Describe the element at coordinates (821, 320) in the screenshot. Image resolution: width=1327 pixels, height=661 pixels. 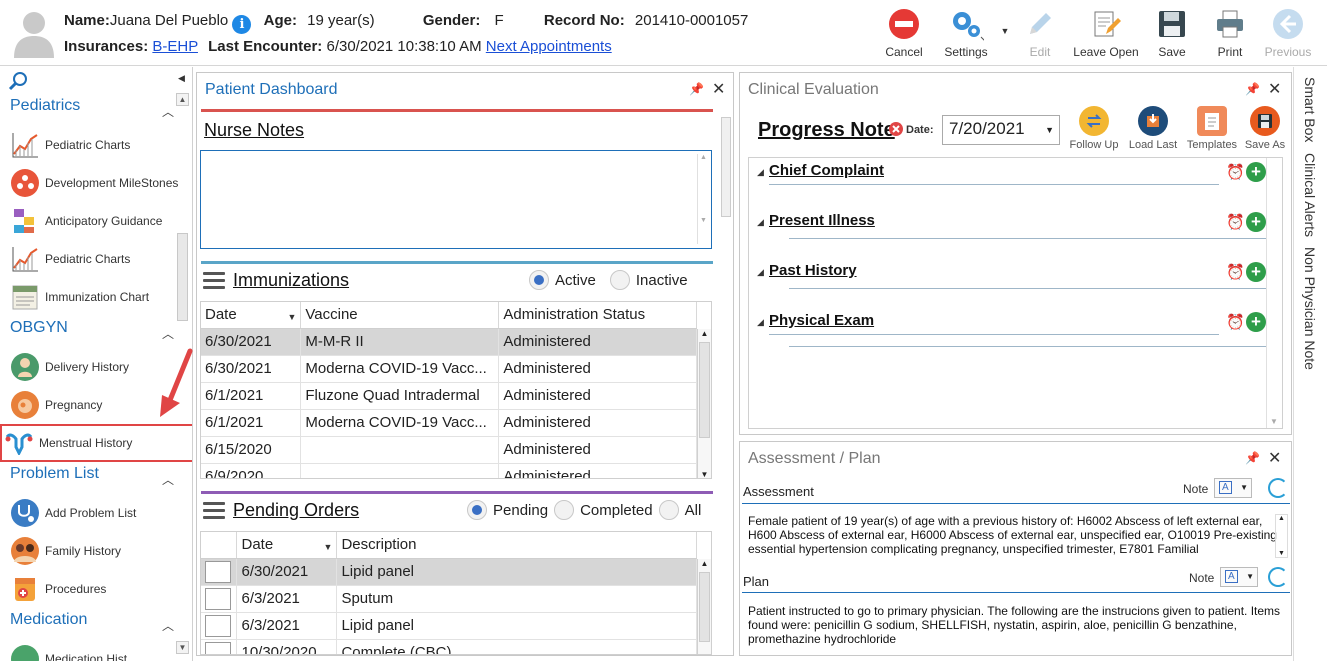
I see `section-label: Physical Exam` at that location.